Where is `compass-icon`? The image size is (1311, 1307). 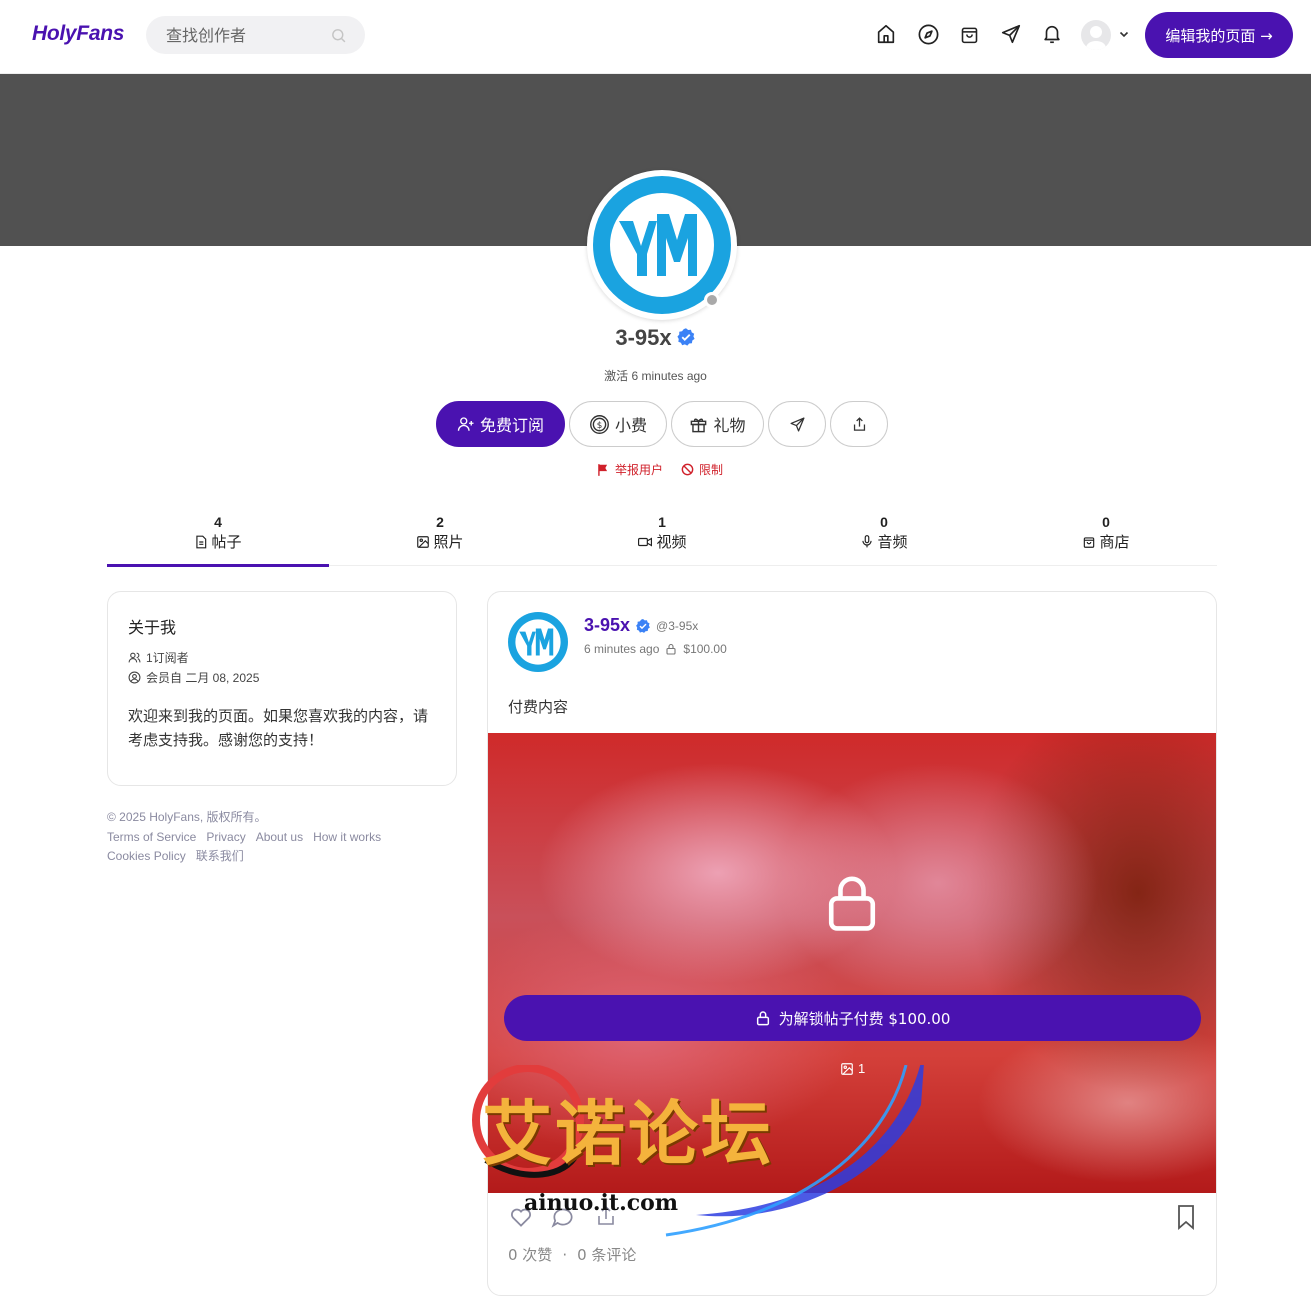 compass-icon is located at coordinates (928, 34).